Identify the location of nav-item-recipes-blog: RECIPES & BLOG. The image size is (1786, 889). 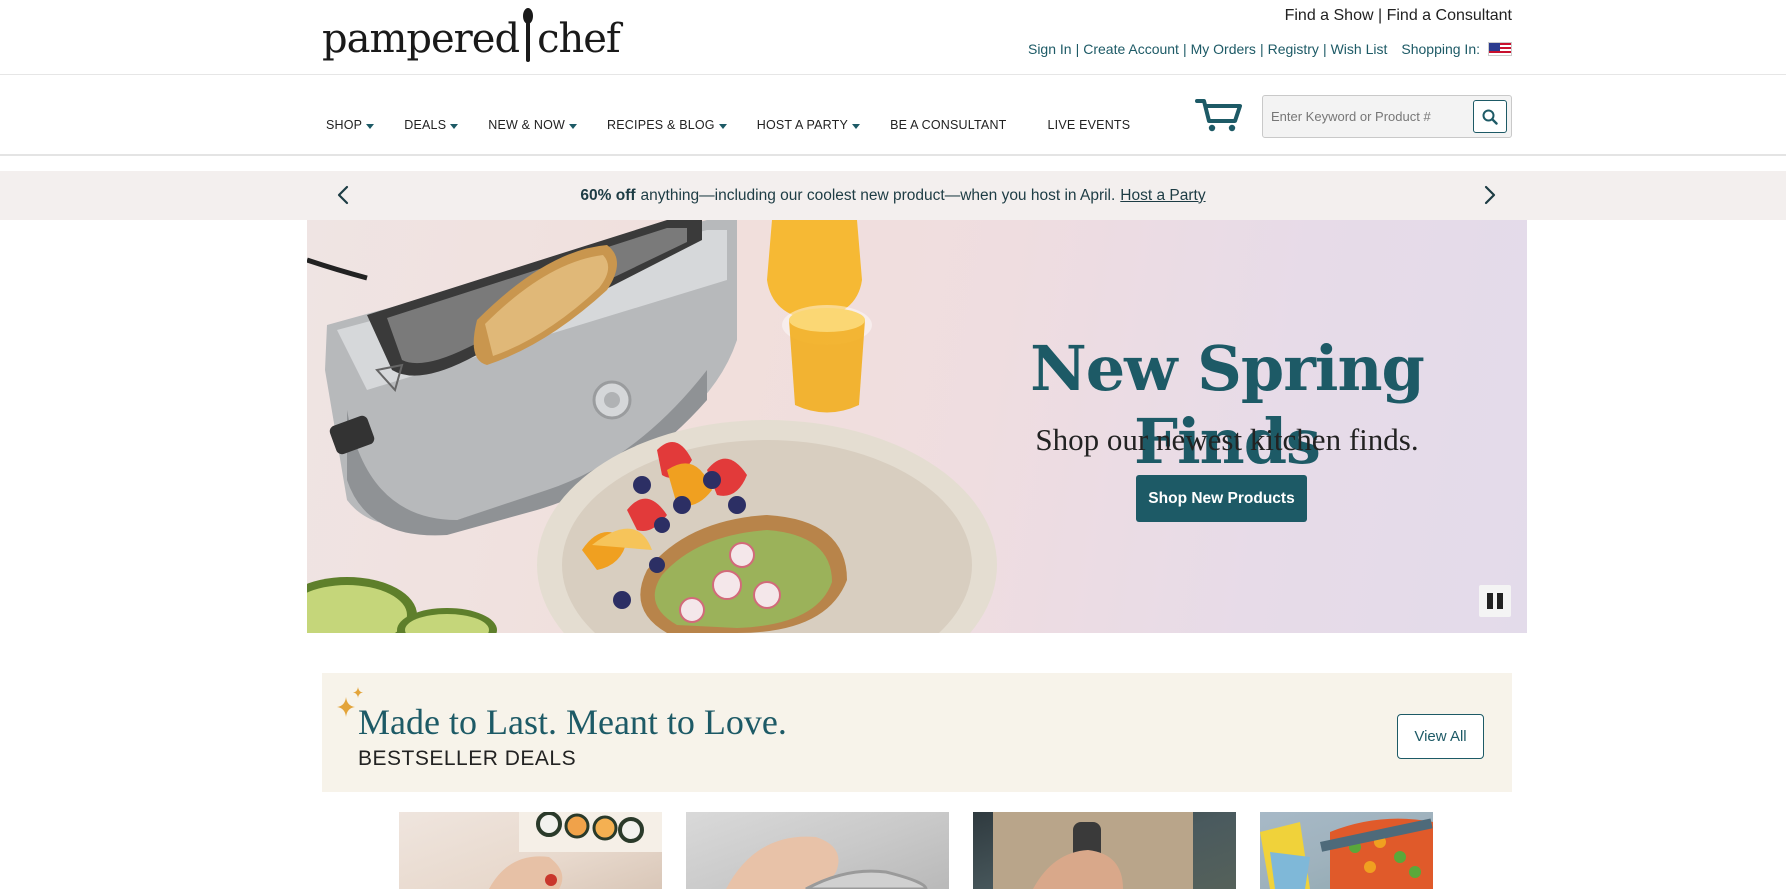
(667, 125).